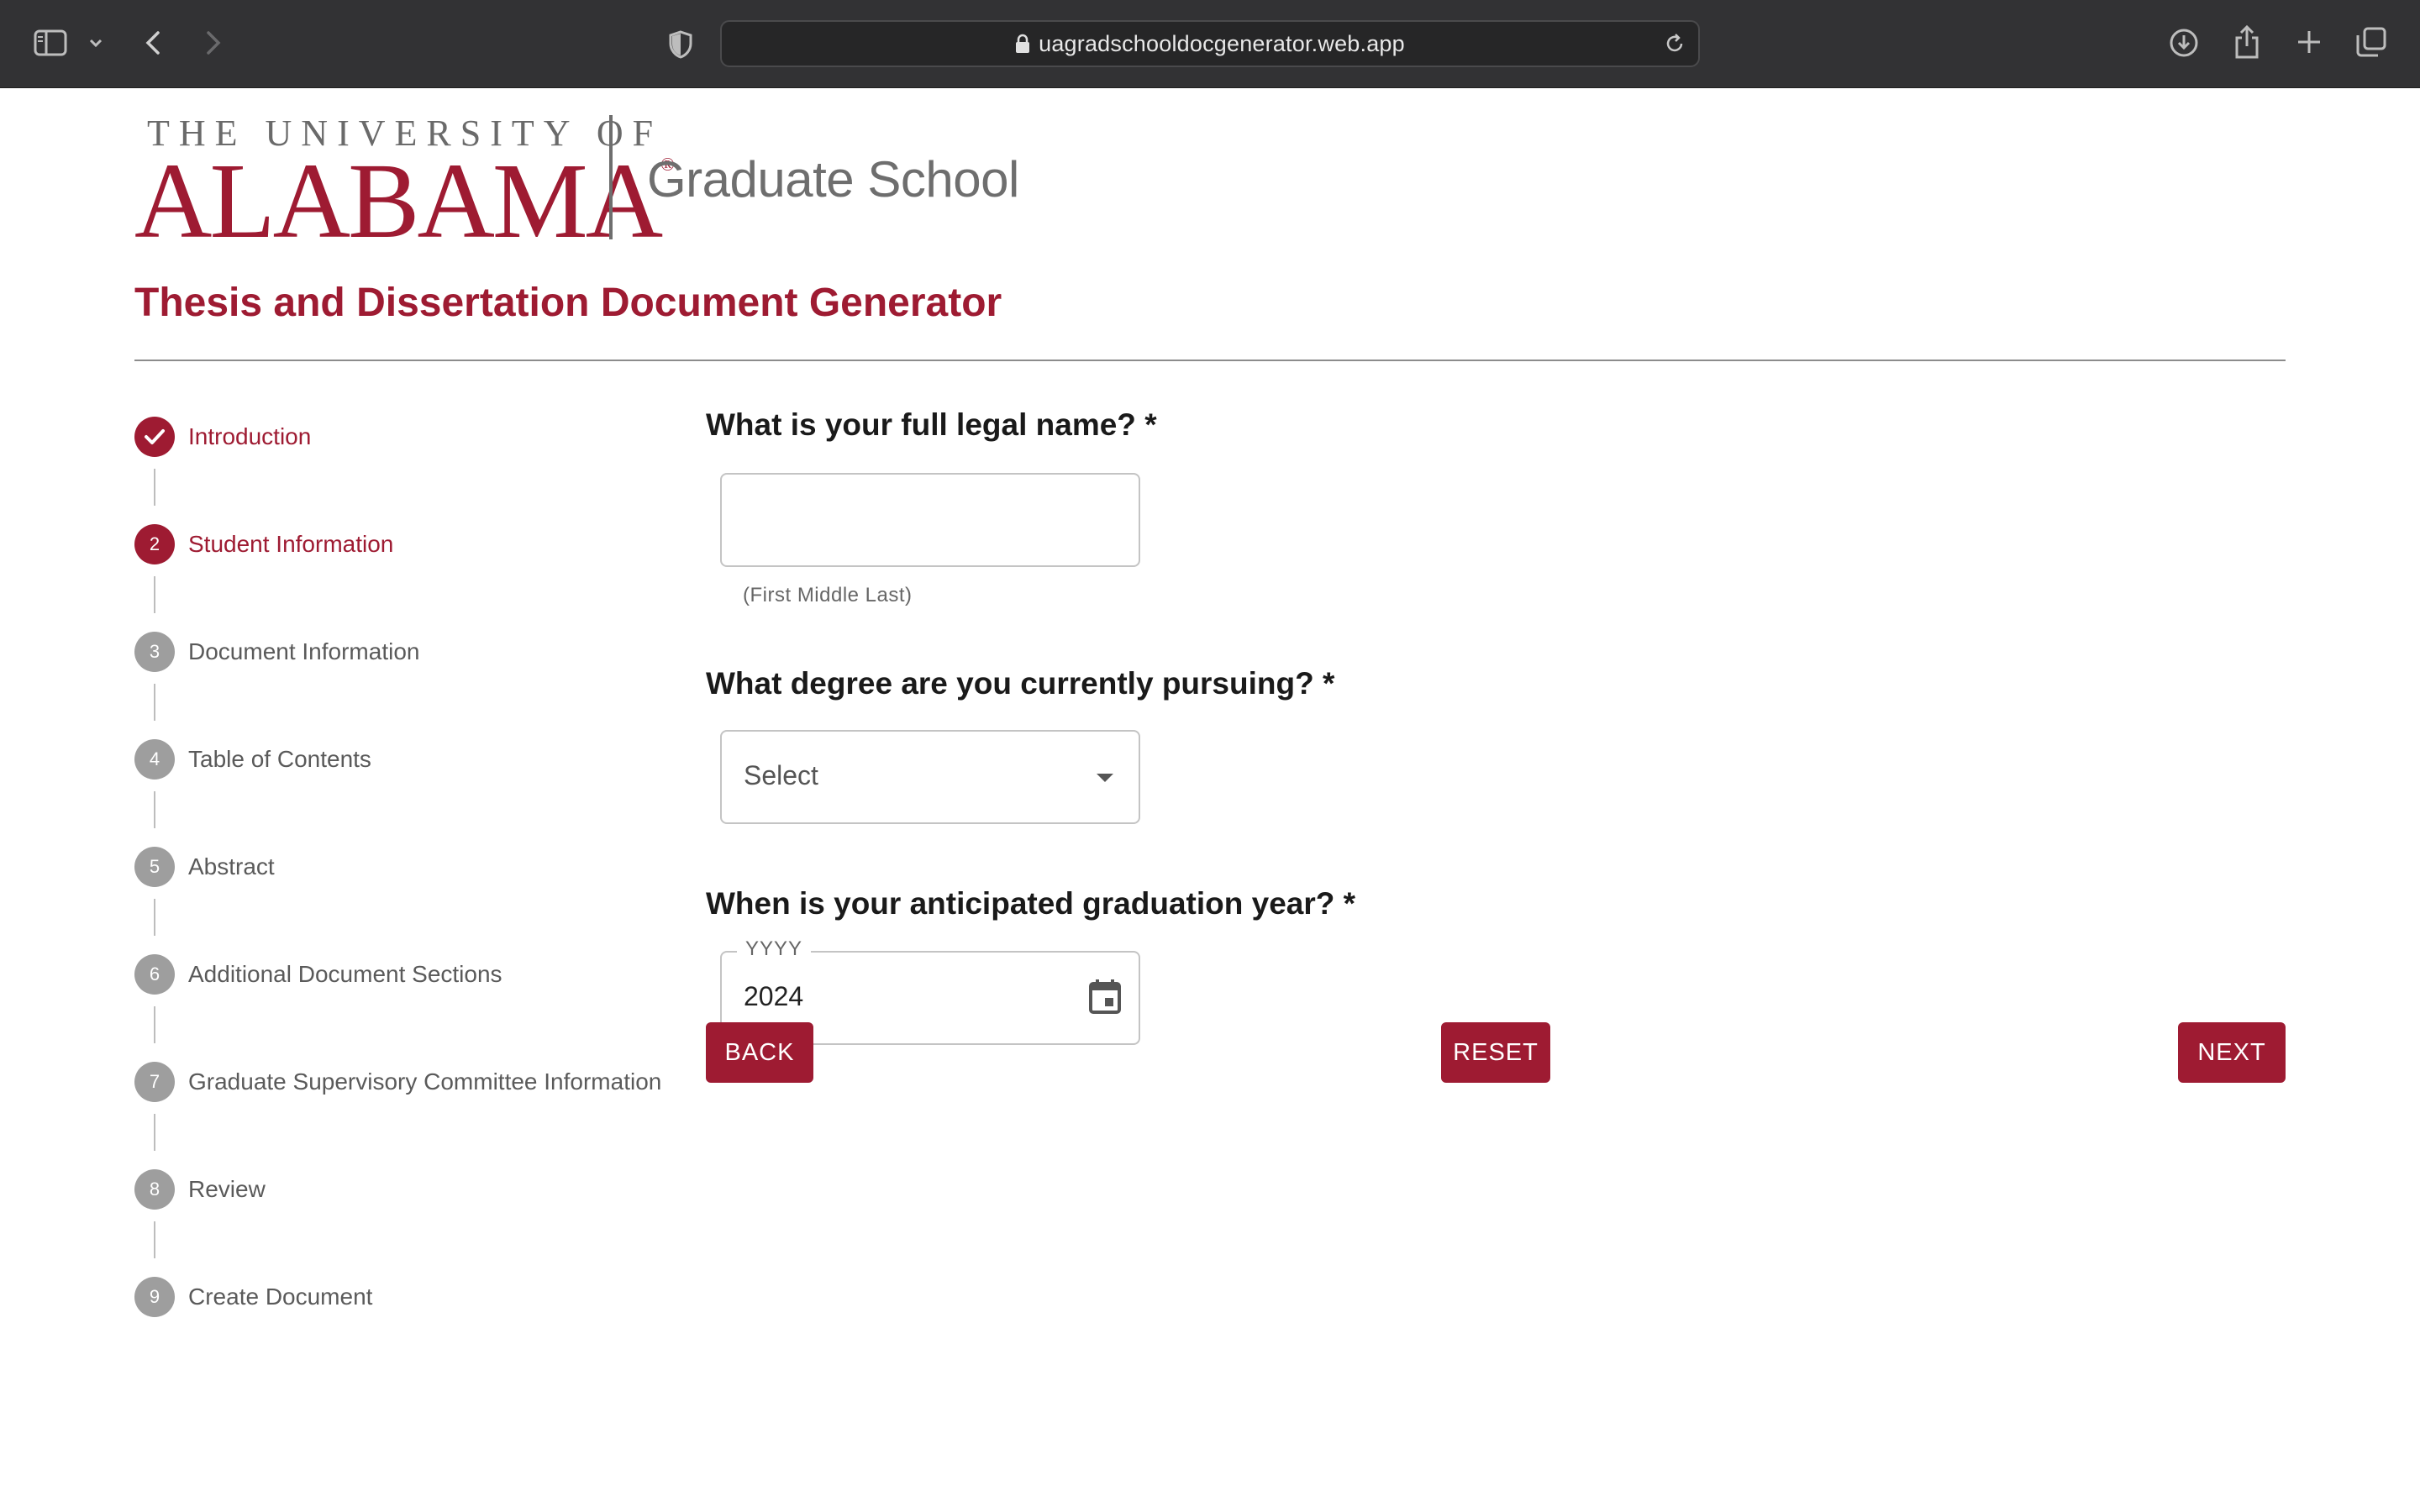  What do you see at coordinates (154, 1297) in the screenshot?
I see `step-number: 9` at bounding box center [154, 1297].